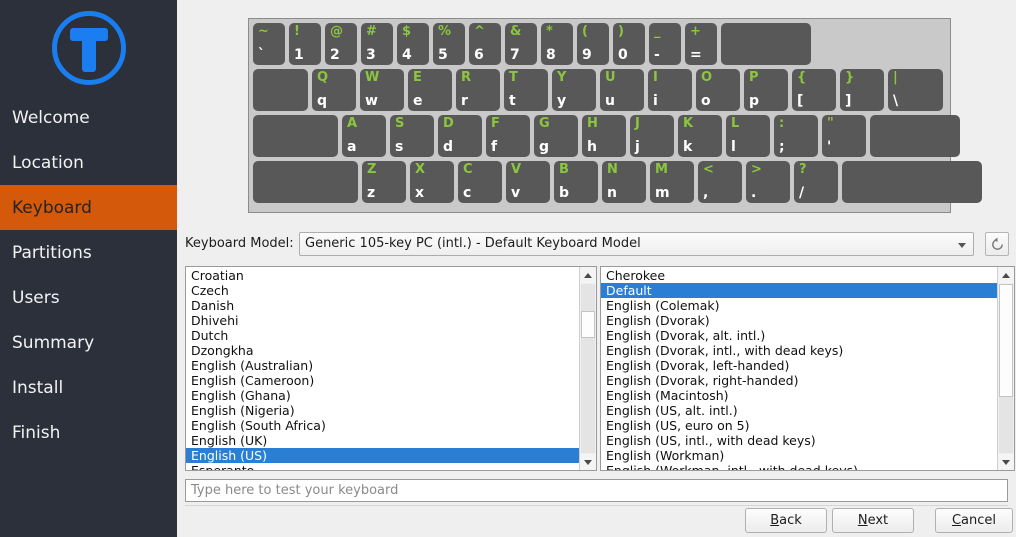 The width and height of the screenshot is (1016, 537). I want to click on list-item: Croatian, so click(382, 275).